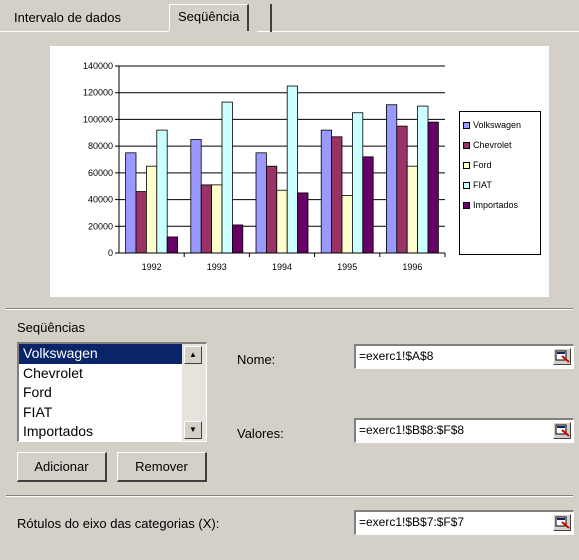 The width and height of the screenshot is (579, 560). I want to click on x-tick-label: 1995, so click(347, 267).